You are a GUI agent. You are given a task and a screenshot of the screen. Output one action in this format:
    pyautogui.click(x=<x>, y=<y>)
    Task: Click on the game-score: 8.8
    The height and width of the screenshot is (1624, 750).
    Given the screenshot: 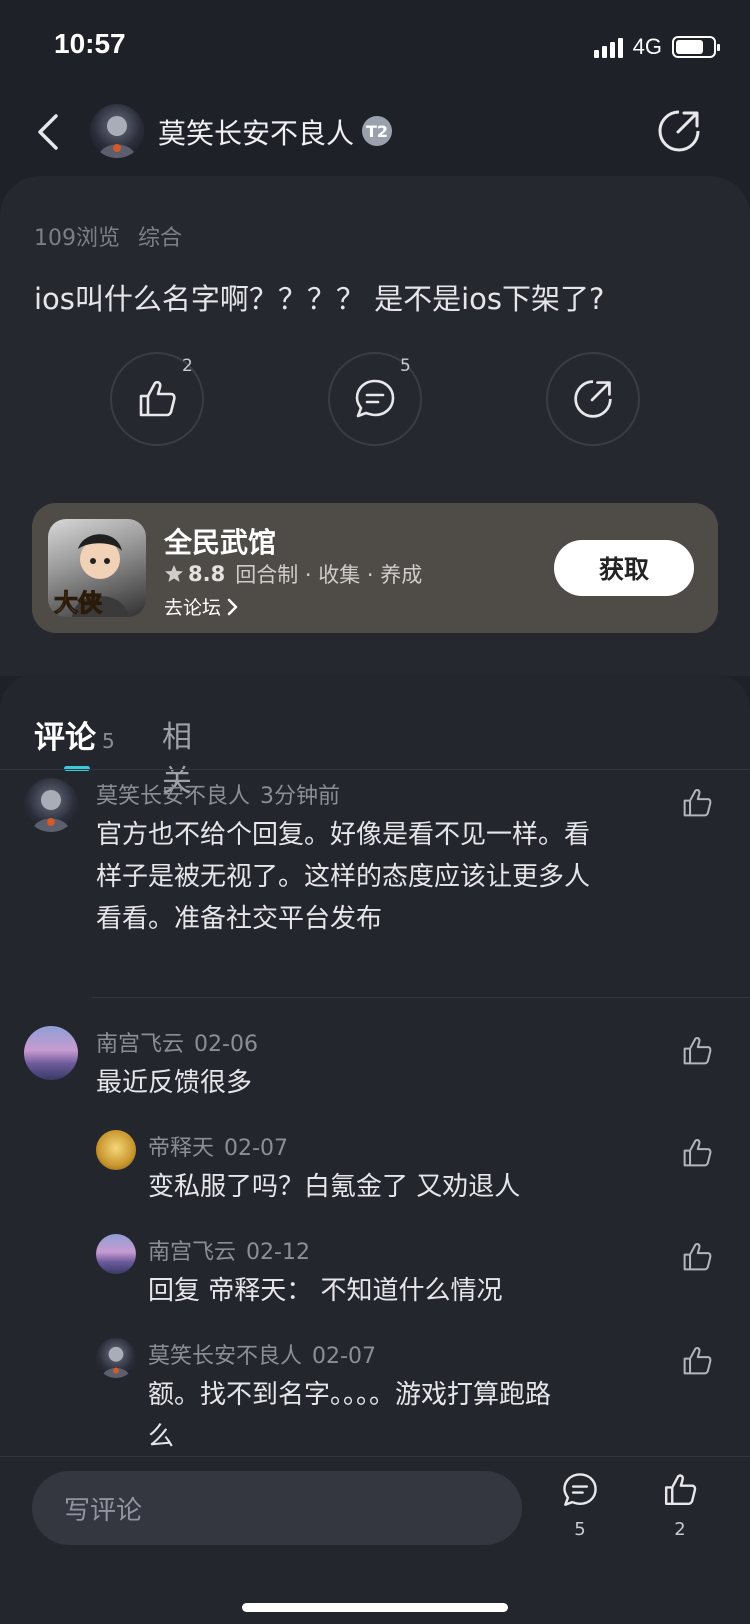 What is the action you would take?
    pyautogui.click(x=207, y=574)
    